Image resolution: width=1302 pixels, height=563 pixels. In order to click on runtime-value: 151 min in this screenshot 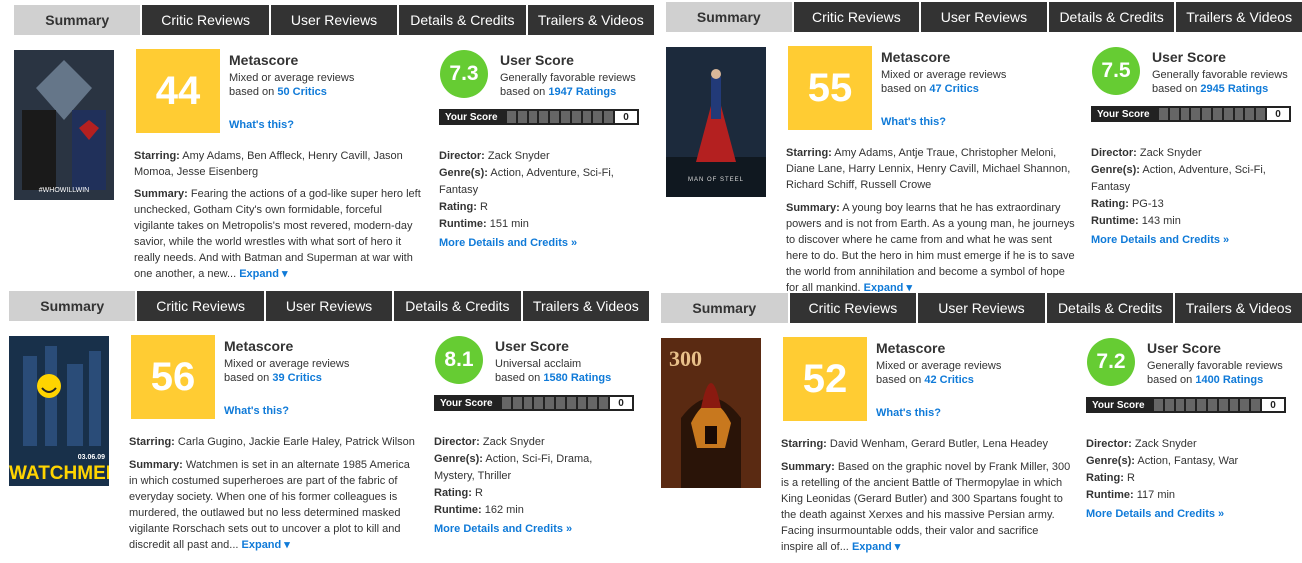, I will do `click(509, 224)`.